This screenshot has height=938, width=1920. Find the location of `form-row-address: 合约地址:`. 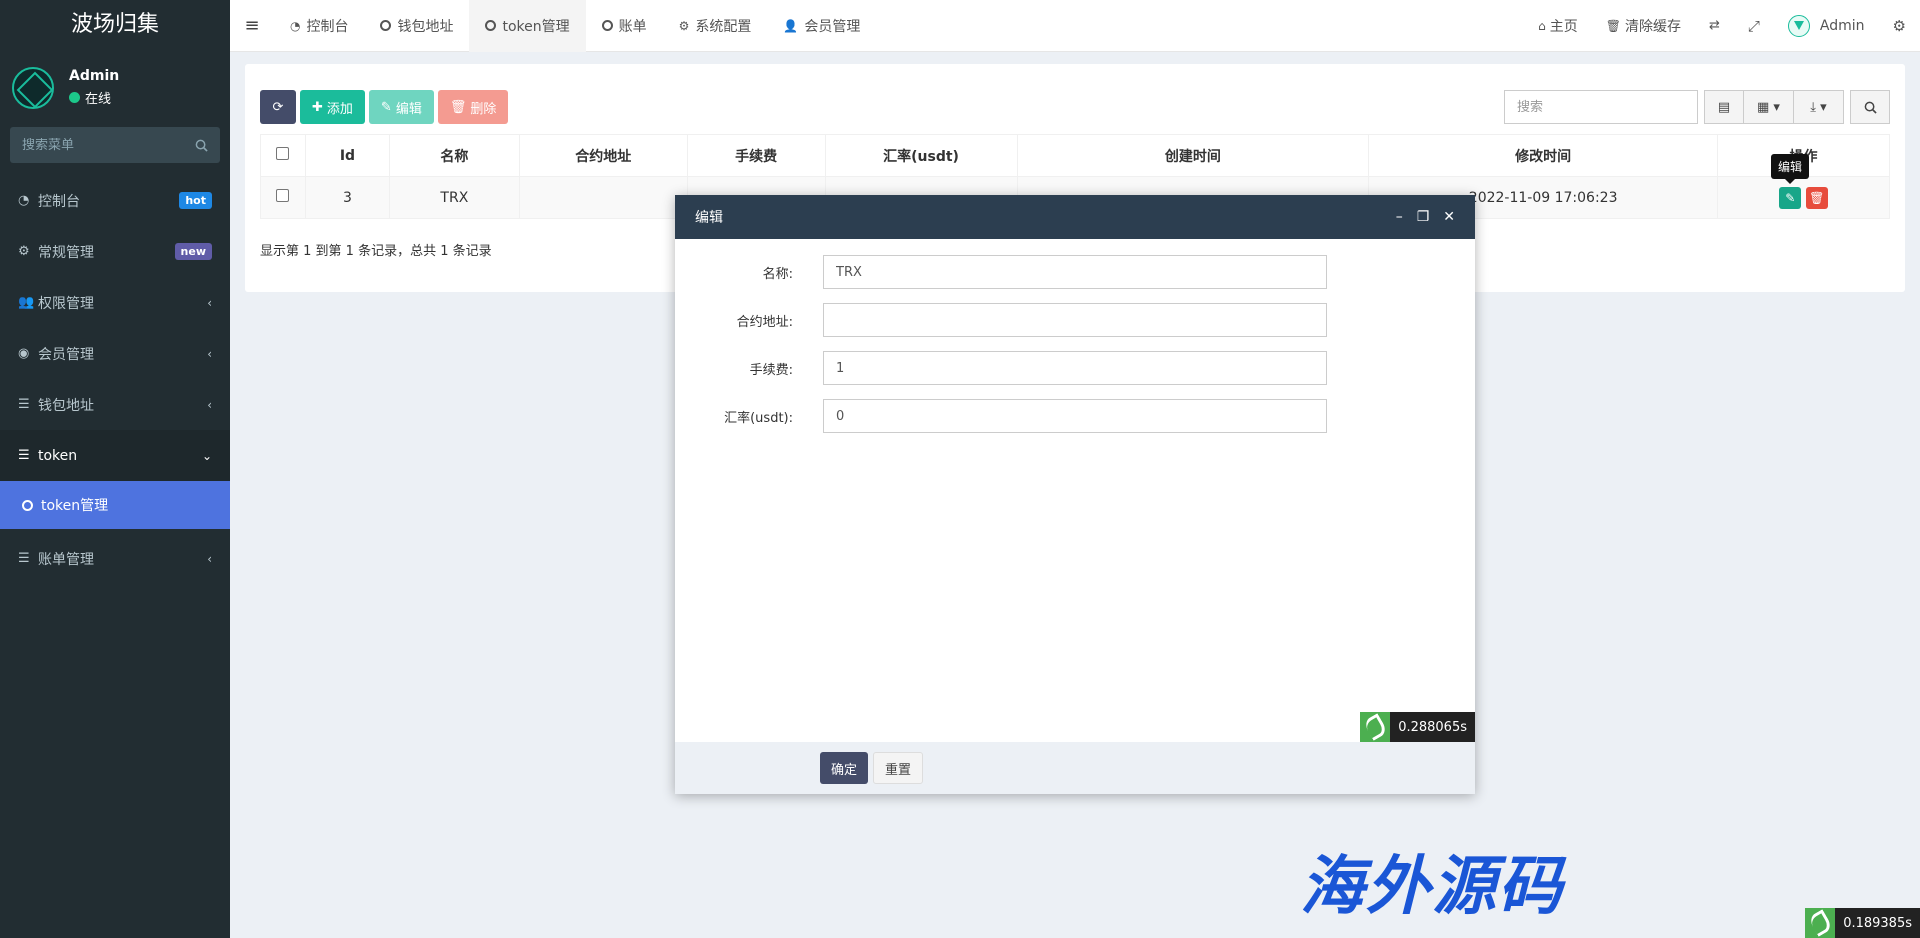

form-row-address: 合约地址: is located at coordinates (1001, 320).